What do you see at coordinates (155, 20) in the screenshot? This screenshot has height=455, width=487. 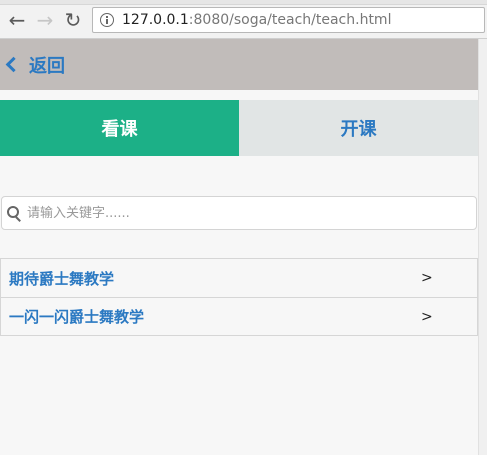 I see `url-host: 127.0.0.1` at bounding box center [155, 20].